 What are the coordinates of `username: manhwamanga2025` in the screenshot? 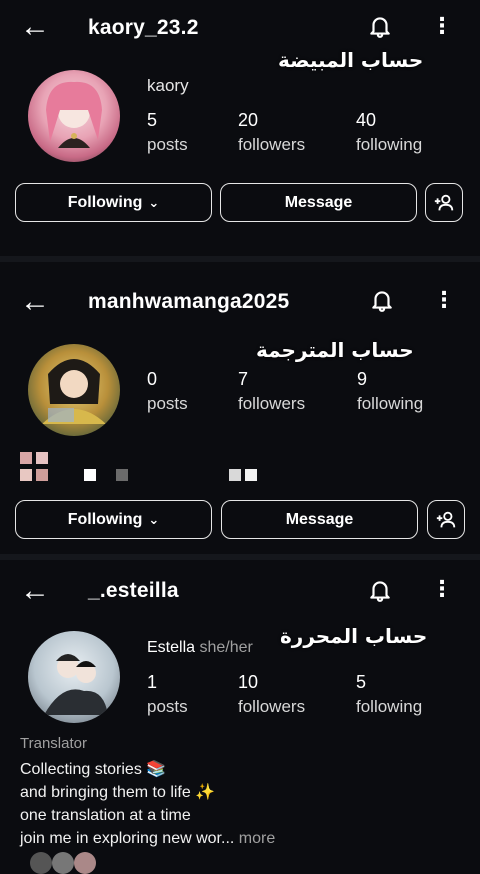 It's located at (189, 301).